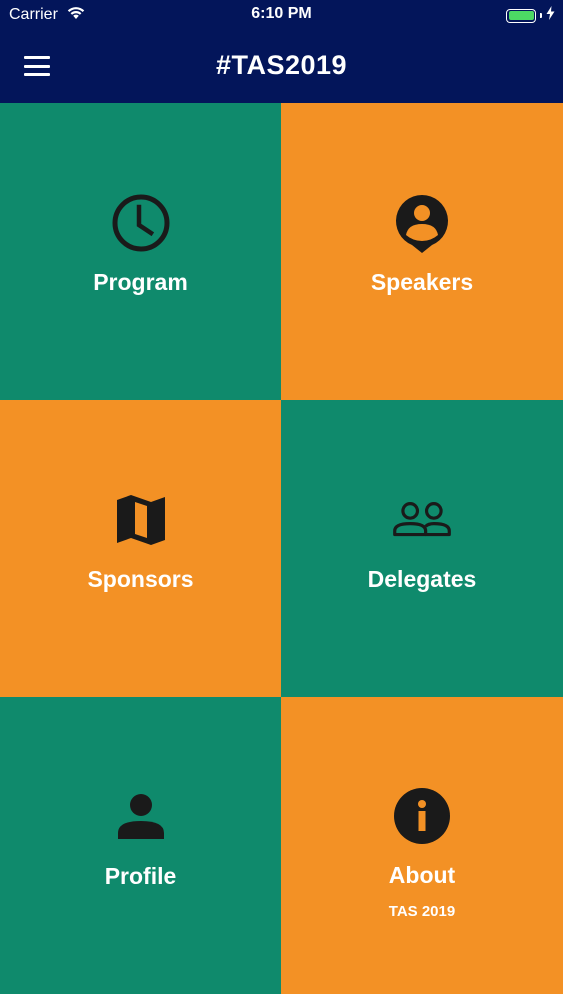 The height and width of the screenshot is (1000, 563). Describe the element at coordinates (140, 579) in the screenshot. I see `sponsors-label: Sponsors` at that location.